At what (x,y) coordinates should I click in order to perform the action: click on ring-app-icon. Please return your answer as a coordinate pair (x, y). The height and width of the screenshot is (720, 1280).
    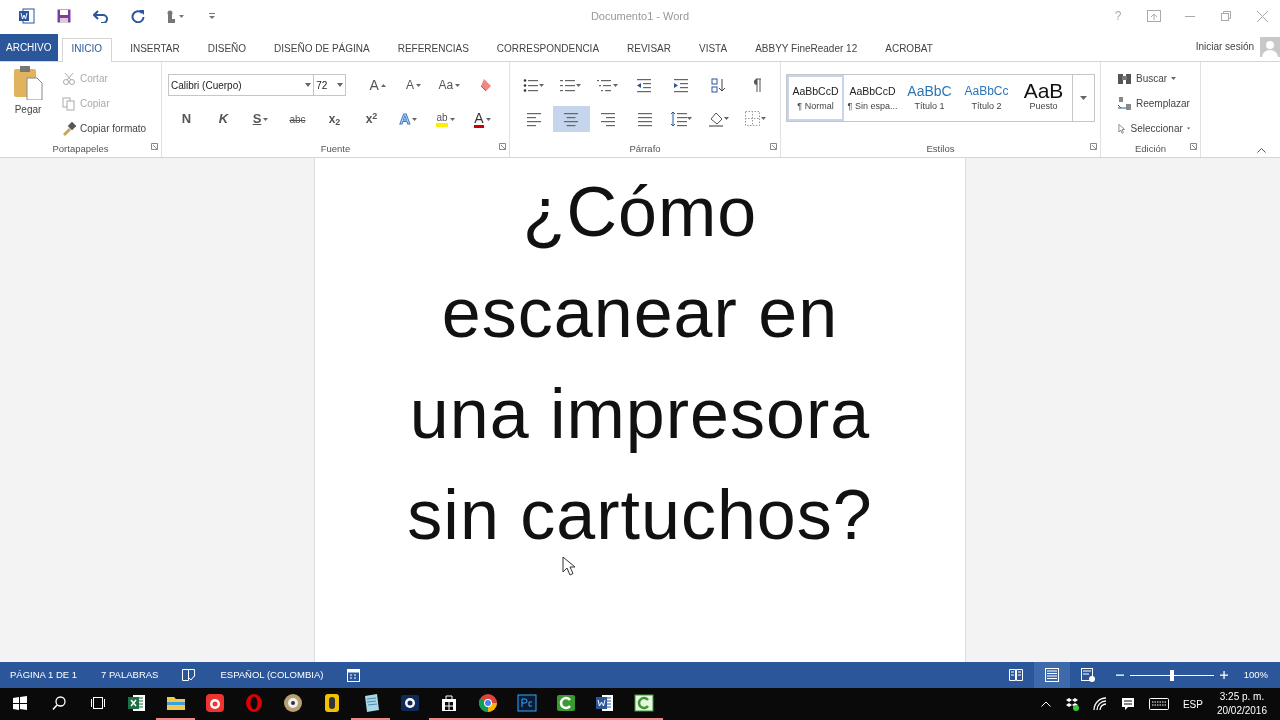
    Looking at the image, I should click on (253, 703).